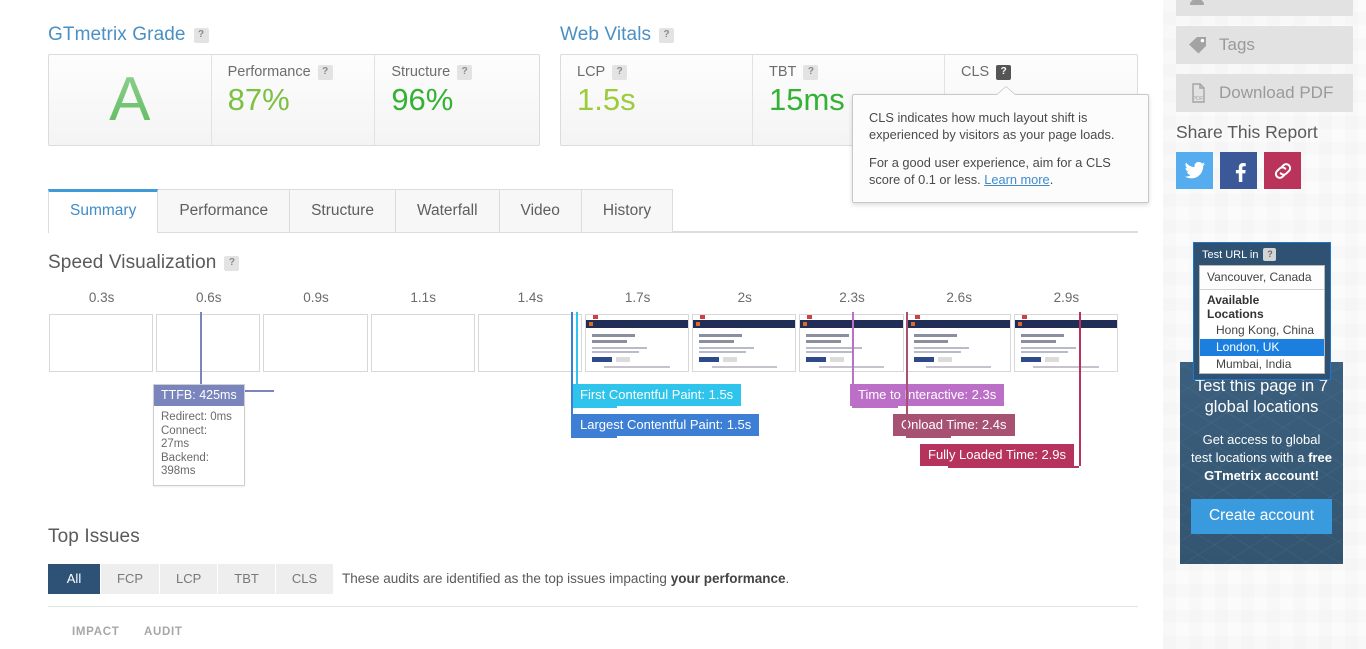  I want to click on gtmetrix-grade-help-icon: ?, so click(201, 35).